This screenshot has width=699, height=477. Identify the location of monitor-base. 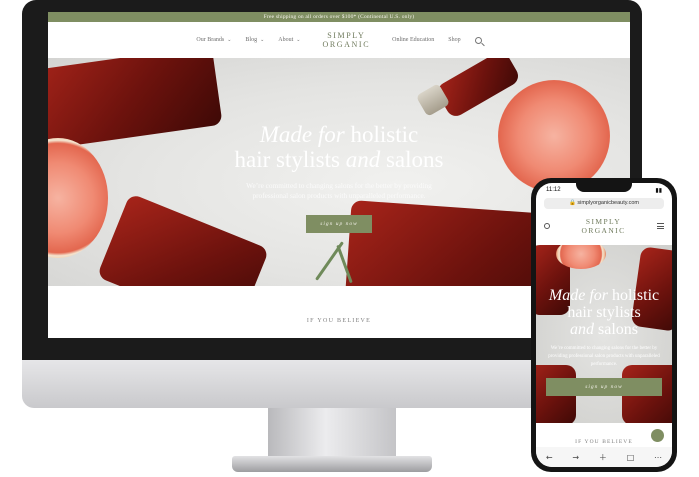
(332, 464).